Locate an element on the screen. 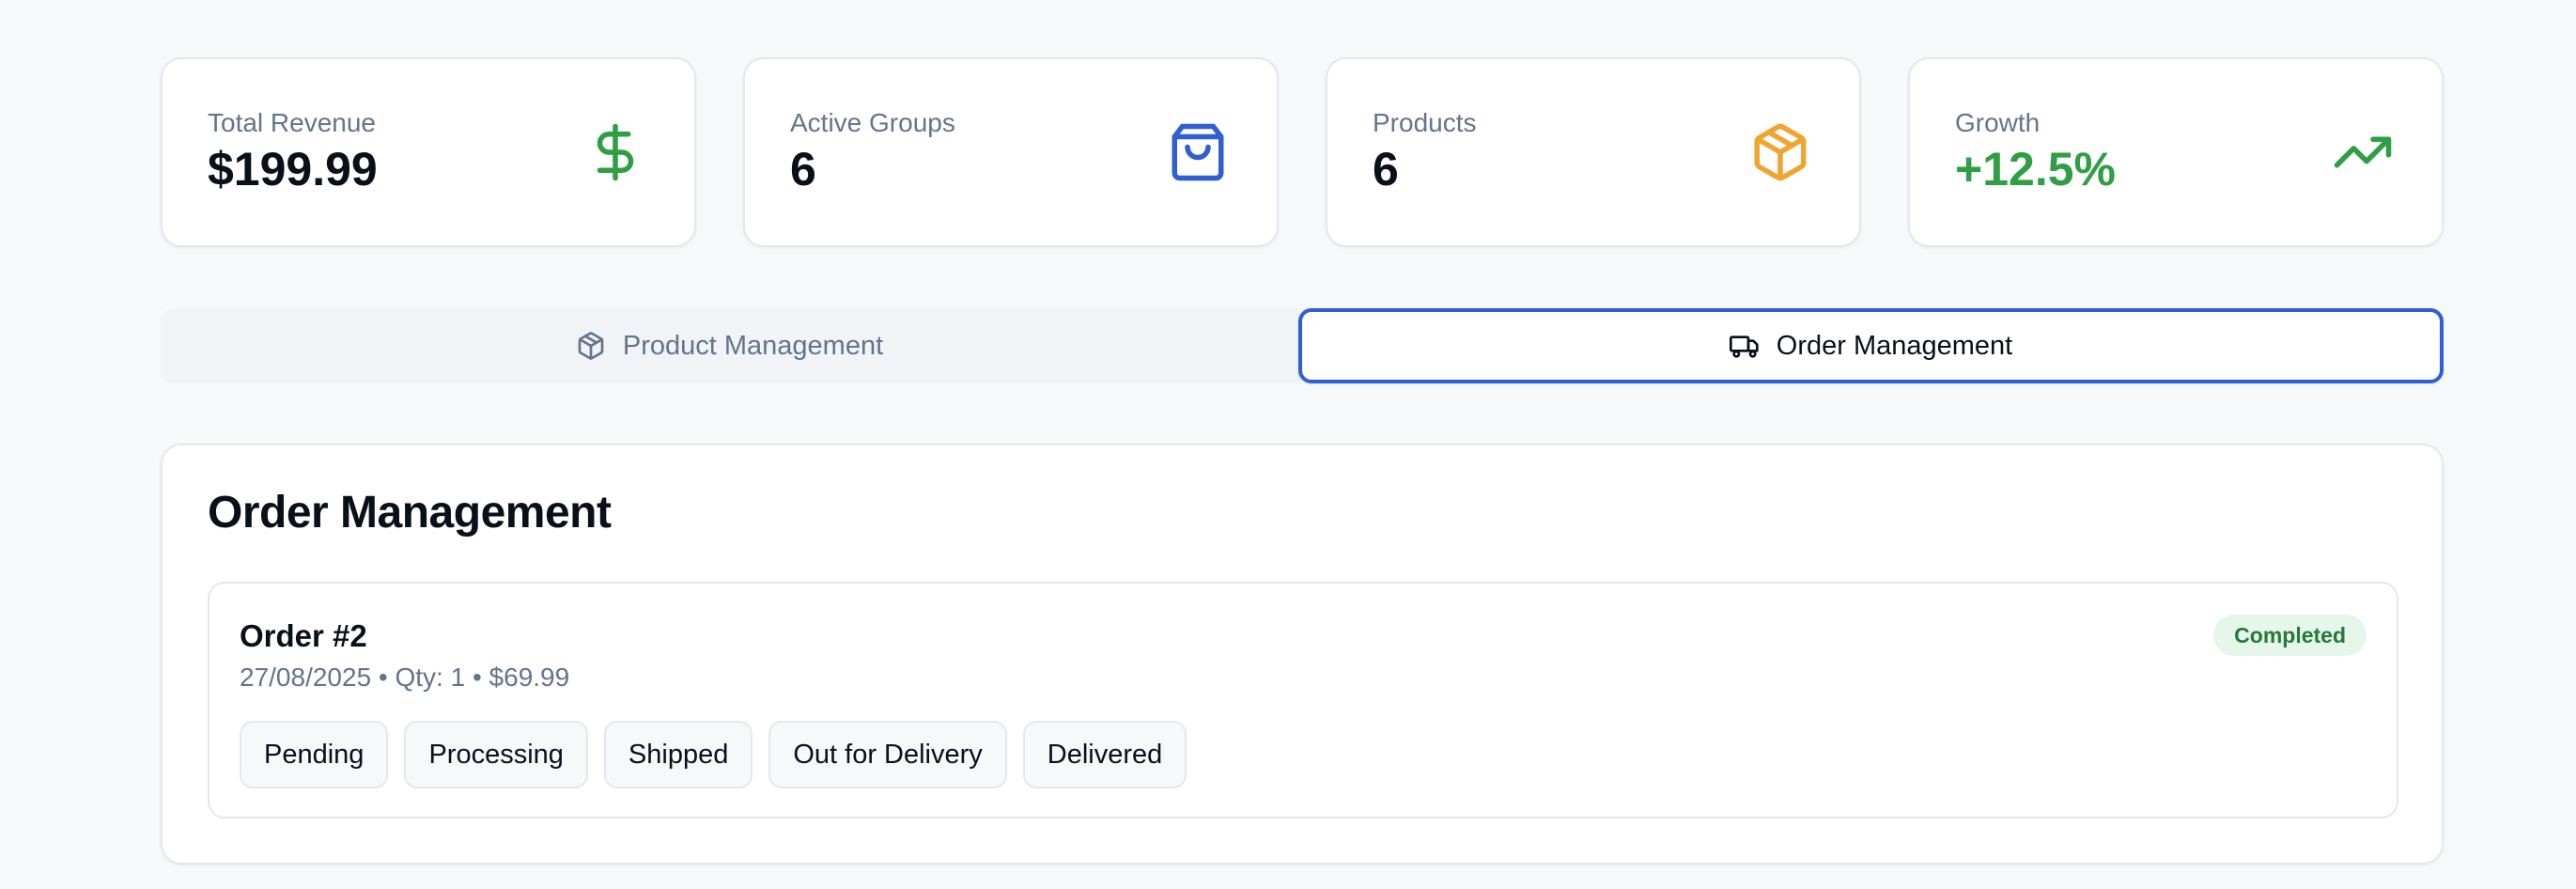  tab-label: Order Management is located at coordinates (1894, 345).